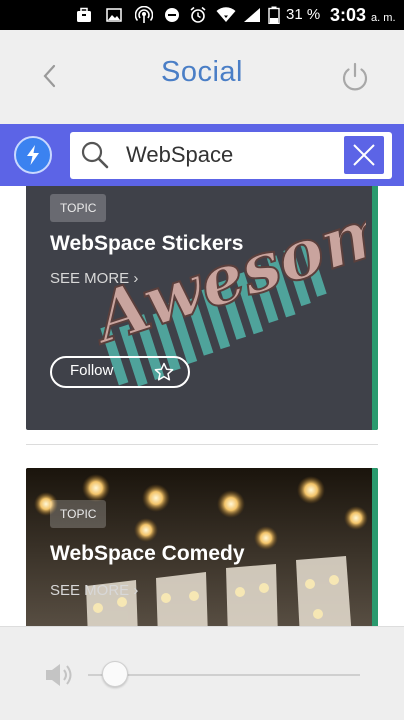 This screenshot has height=720, width=404. I want to click on clock-time: 3:03, so click(348, 15).